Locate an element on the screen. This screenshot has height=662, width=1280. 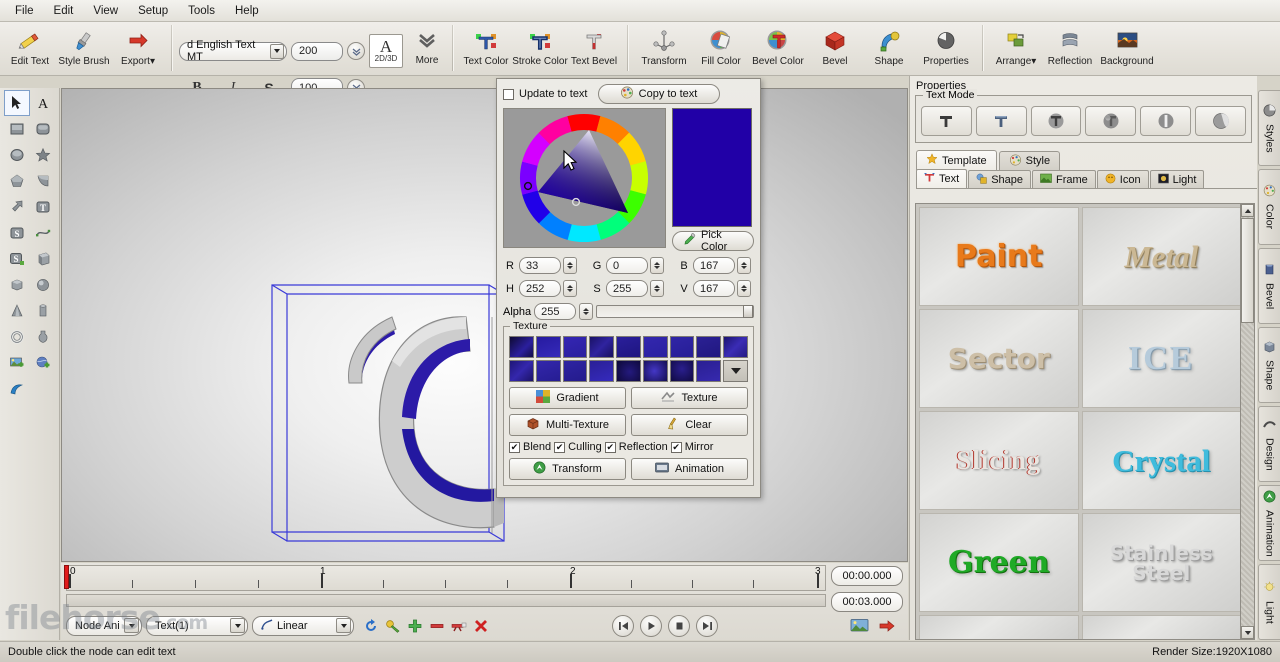
tool-vase is located at coordinates (43, 337).